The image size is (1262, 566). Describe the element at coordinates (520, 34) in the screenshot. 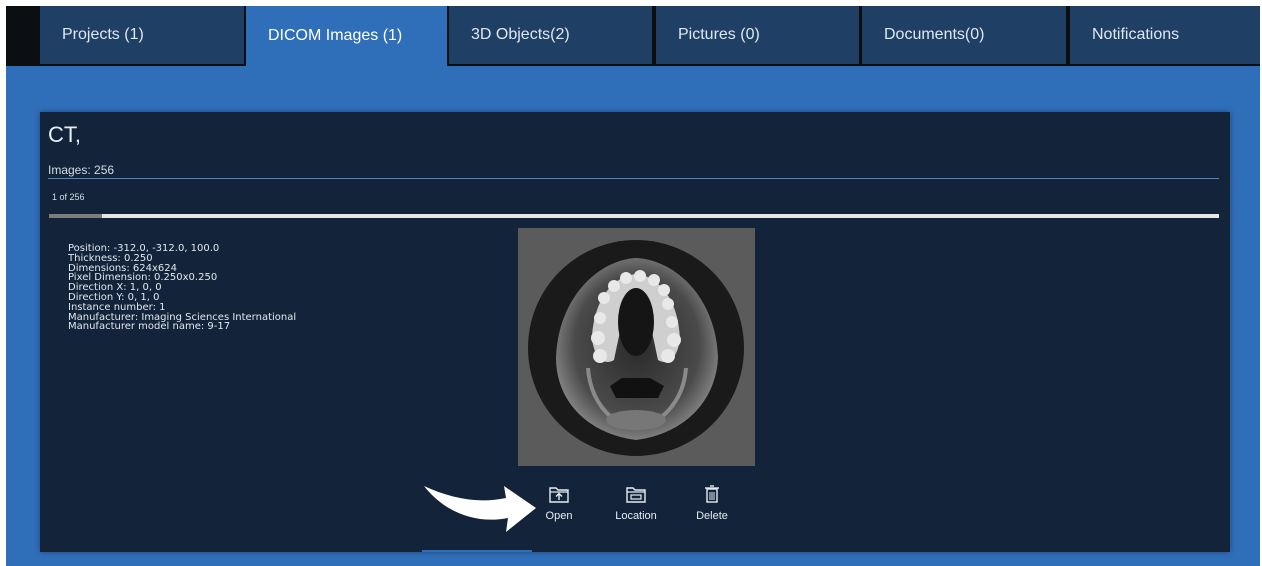

I see `tab-label: 3D Objects(2)` at that location.